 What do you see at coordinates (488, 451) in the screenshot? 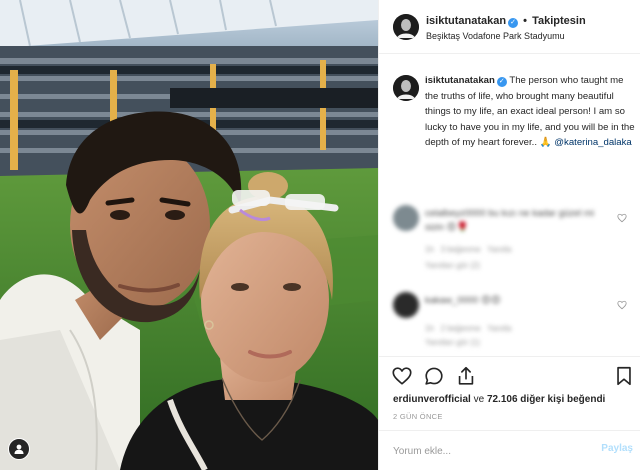
I see `comment-input` at bounding box center [488, 451].